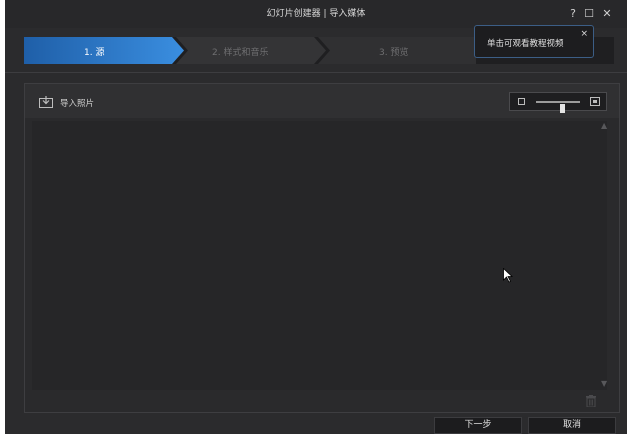 This screenshot has width=632, height=434. I want to click on scroll-up-arrow: ▲, so click(604, 125).